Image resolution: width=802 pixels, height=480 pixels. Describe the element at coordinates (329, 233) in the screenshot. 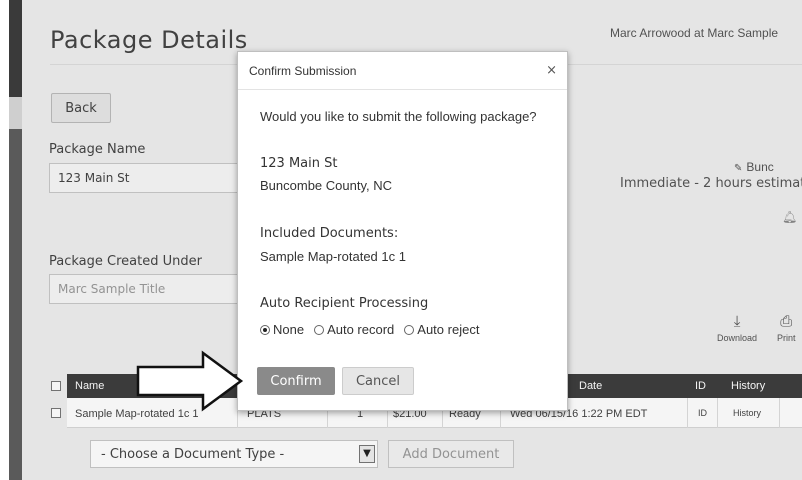

I see `included-documents-label: Included Documents:` at that location.